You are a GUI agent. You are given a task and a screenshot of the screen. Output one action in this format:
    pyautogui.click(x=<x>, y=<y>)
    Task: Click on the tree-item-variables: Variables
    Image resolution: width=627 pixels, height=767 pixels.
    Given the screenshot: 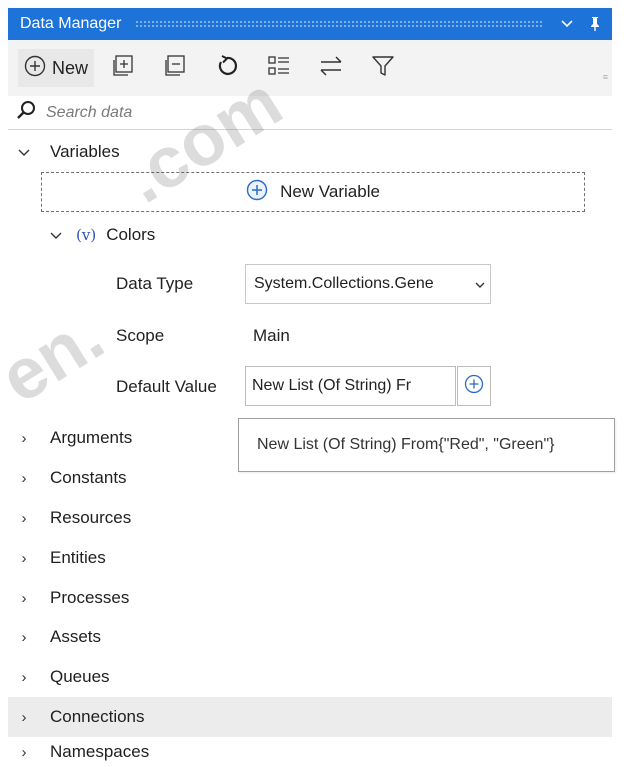 What is the action you would take?
    pyautogui.click(x=310, y=152)
    